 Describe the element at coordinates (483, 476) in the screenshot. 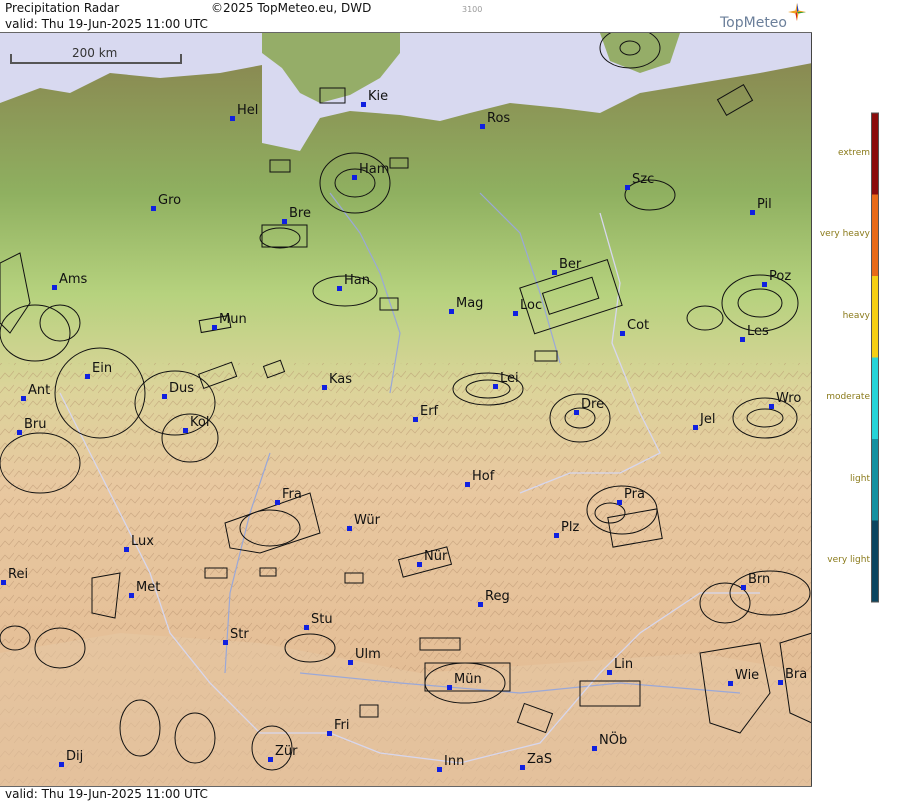

I see `city-name: Hof` at that location.